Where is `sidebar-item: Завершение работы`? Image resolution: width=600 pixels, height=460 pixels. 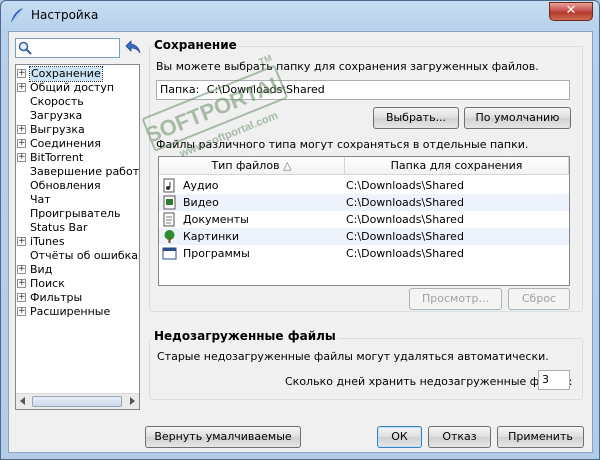
sidebar-item: Завершение работы is located at coordinates (77, 172).